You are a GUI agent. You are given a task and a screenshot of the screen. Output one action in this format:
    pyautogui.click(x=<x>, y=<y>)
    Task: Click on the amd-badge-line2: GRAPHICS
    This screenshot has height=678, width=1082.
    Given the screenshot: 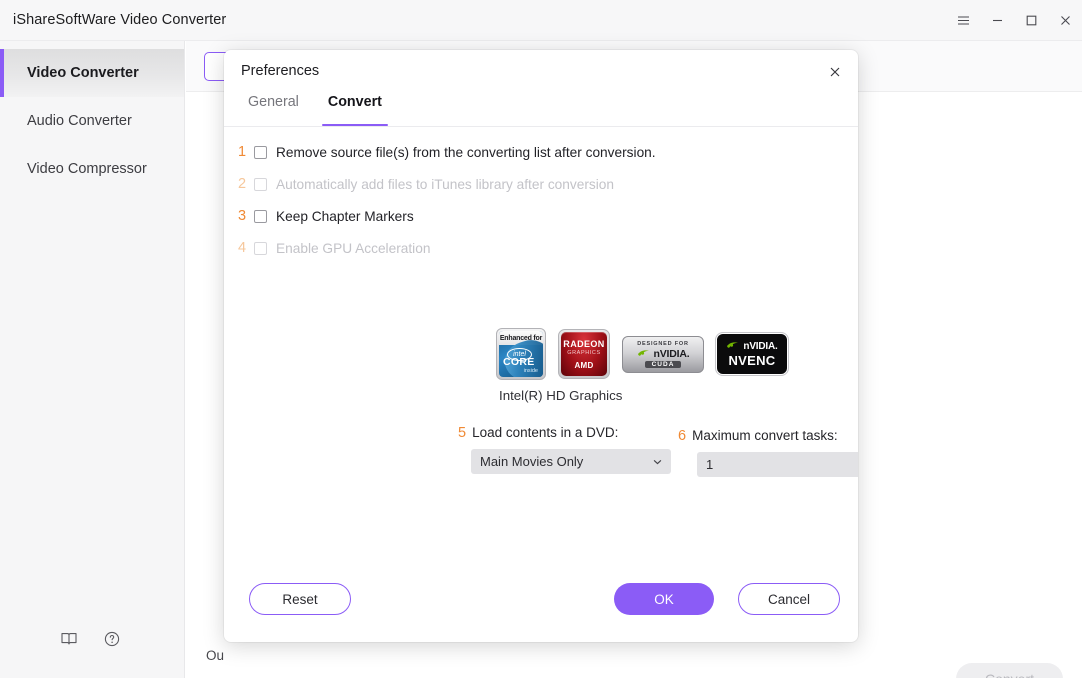 What is the action you would take?
    pyautogui.click(x=584, y=352)
    